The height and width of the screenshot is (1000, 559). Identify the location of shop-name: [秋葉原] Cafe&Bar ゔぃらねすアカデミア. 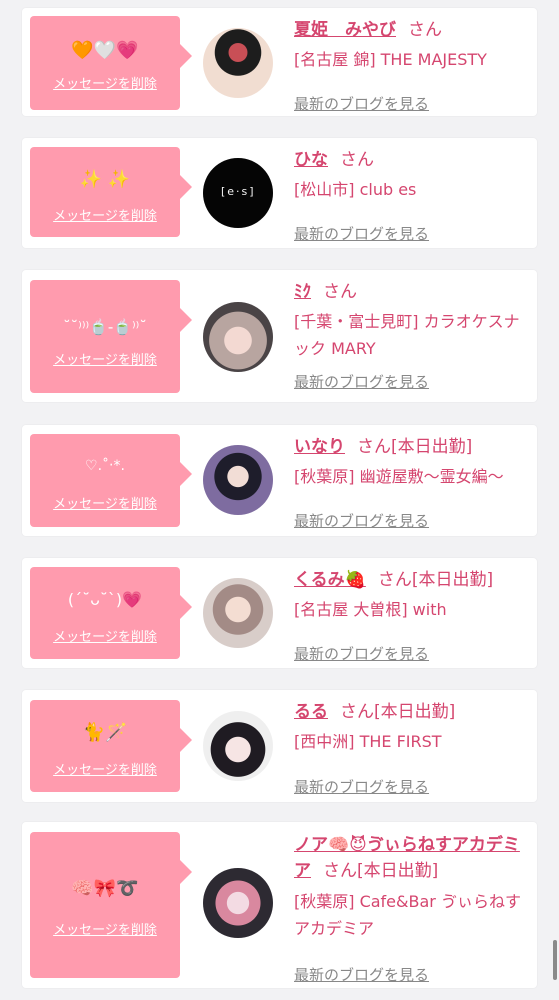
(407, 915).